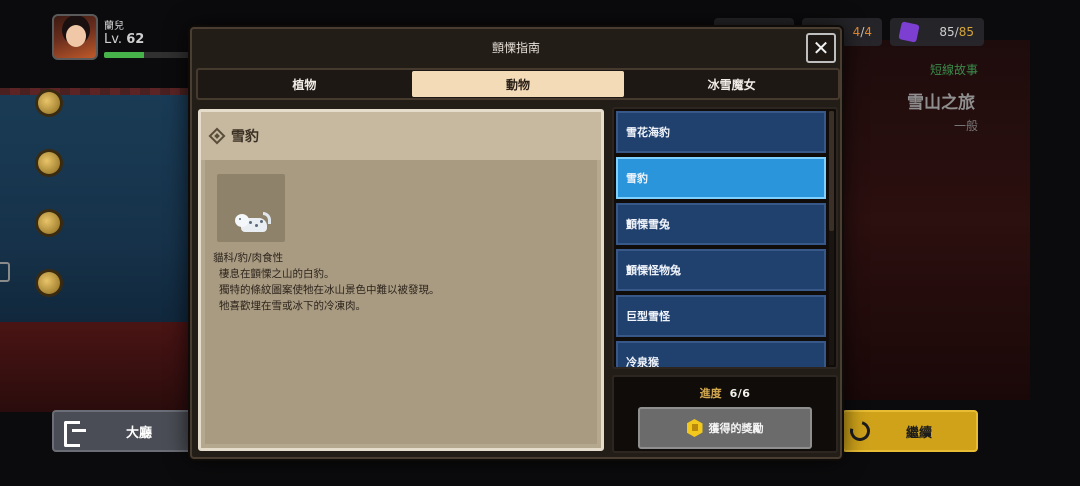 This screenshot has height=486, width=1080. I want to click on water-area, so click(100, 215).